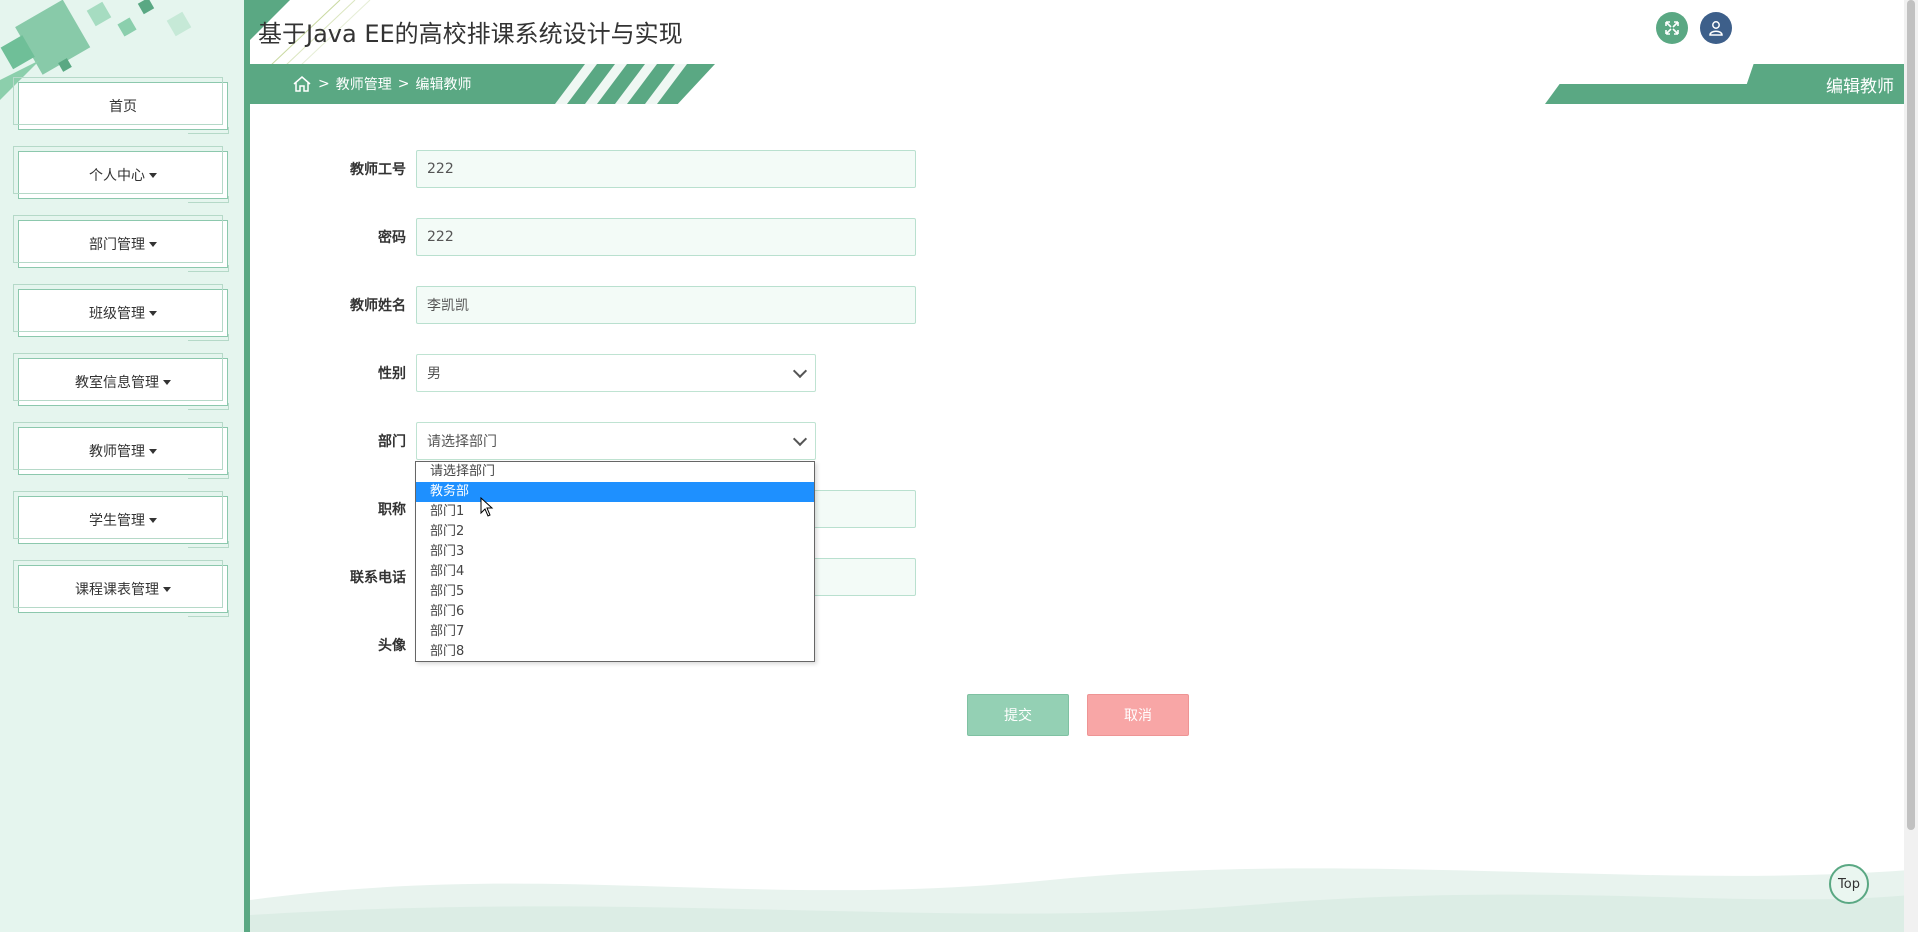 The width and height of the screenshot is (1918, 932). I want to click on sidebar-item-class: 班级管理, so click(121, 312).